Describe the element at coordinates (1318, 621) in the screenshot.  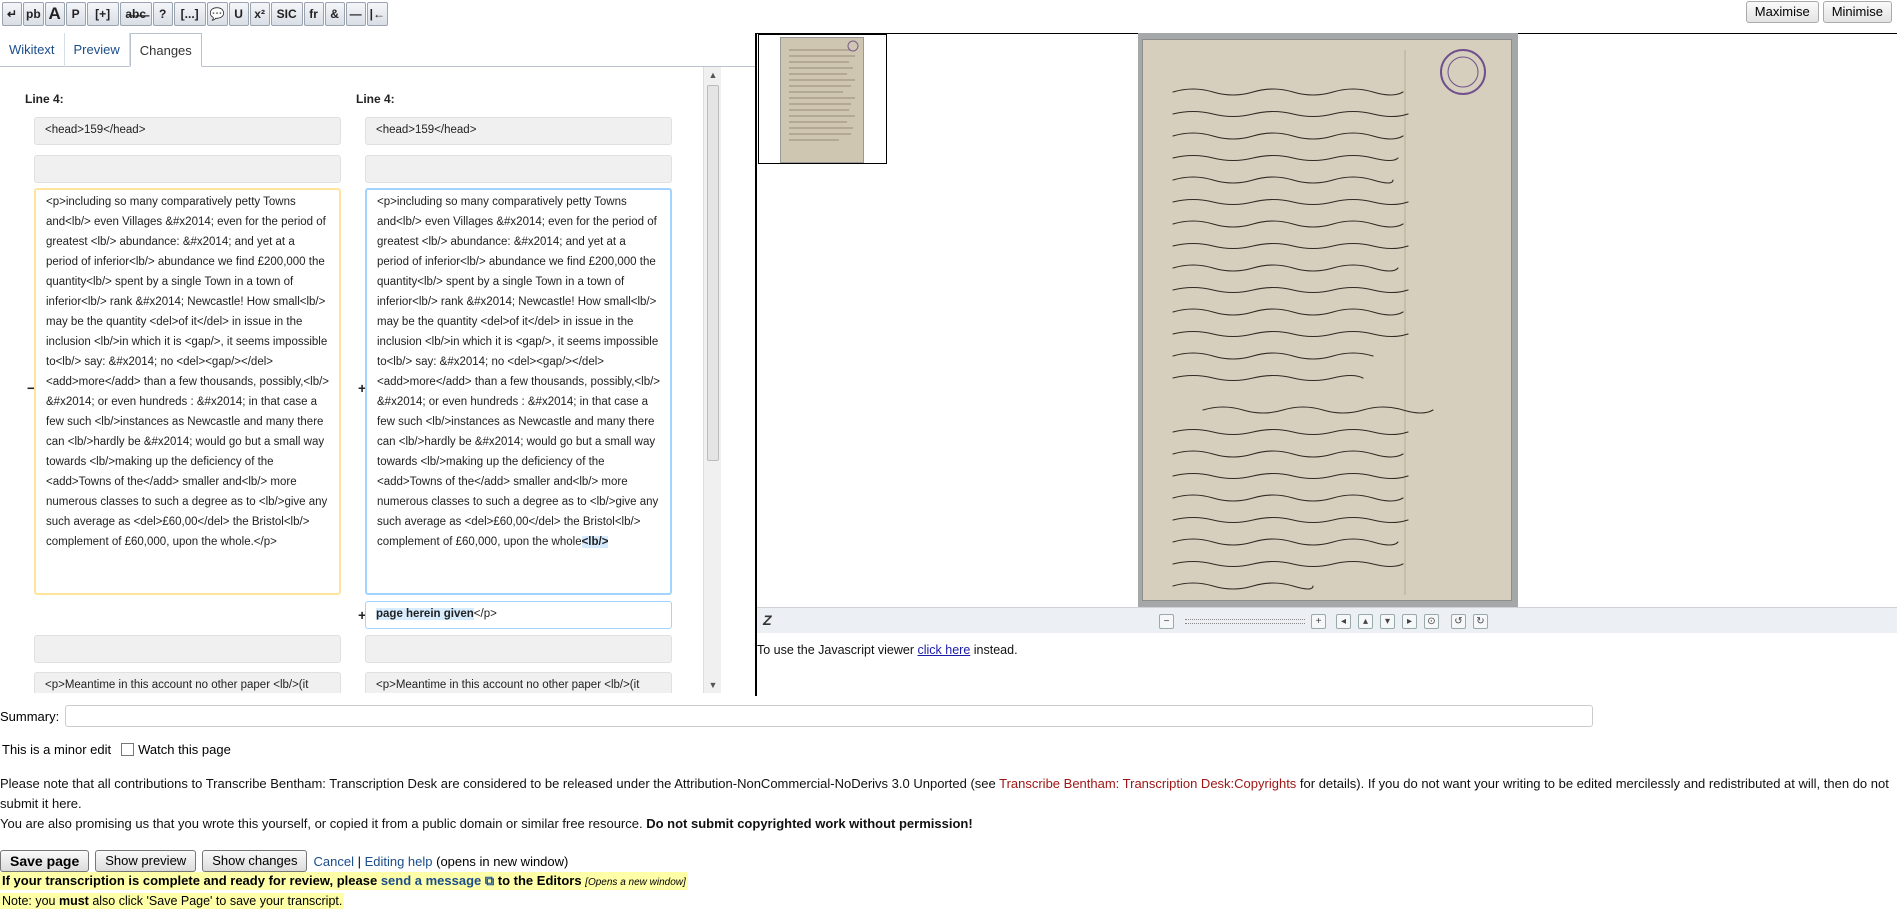
I see `zoom-in-icon: +` at that location.